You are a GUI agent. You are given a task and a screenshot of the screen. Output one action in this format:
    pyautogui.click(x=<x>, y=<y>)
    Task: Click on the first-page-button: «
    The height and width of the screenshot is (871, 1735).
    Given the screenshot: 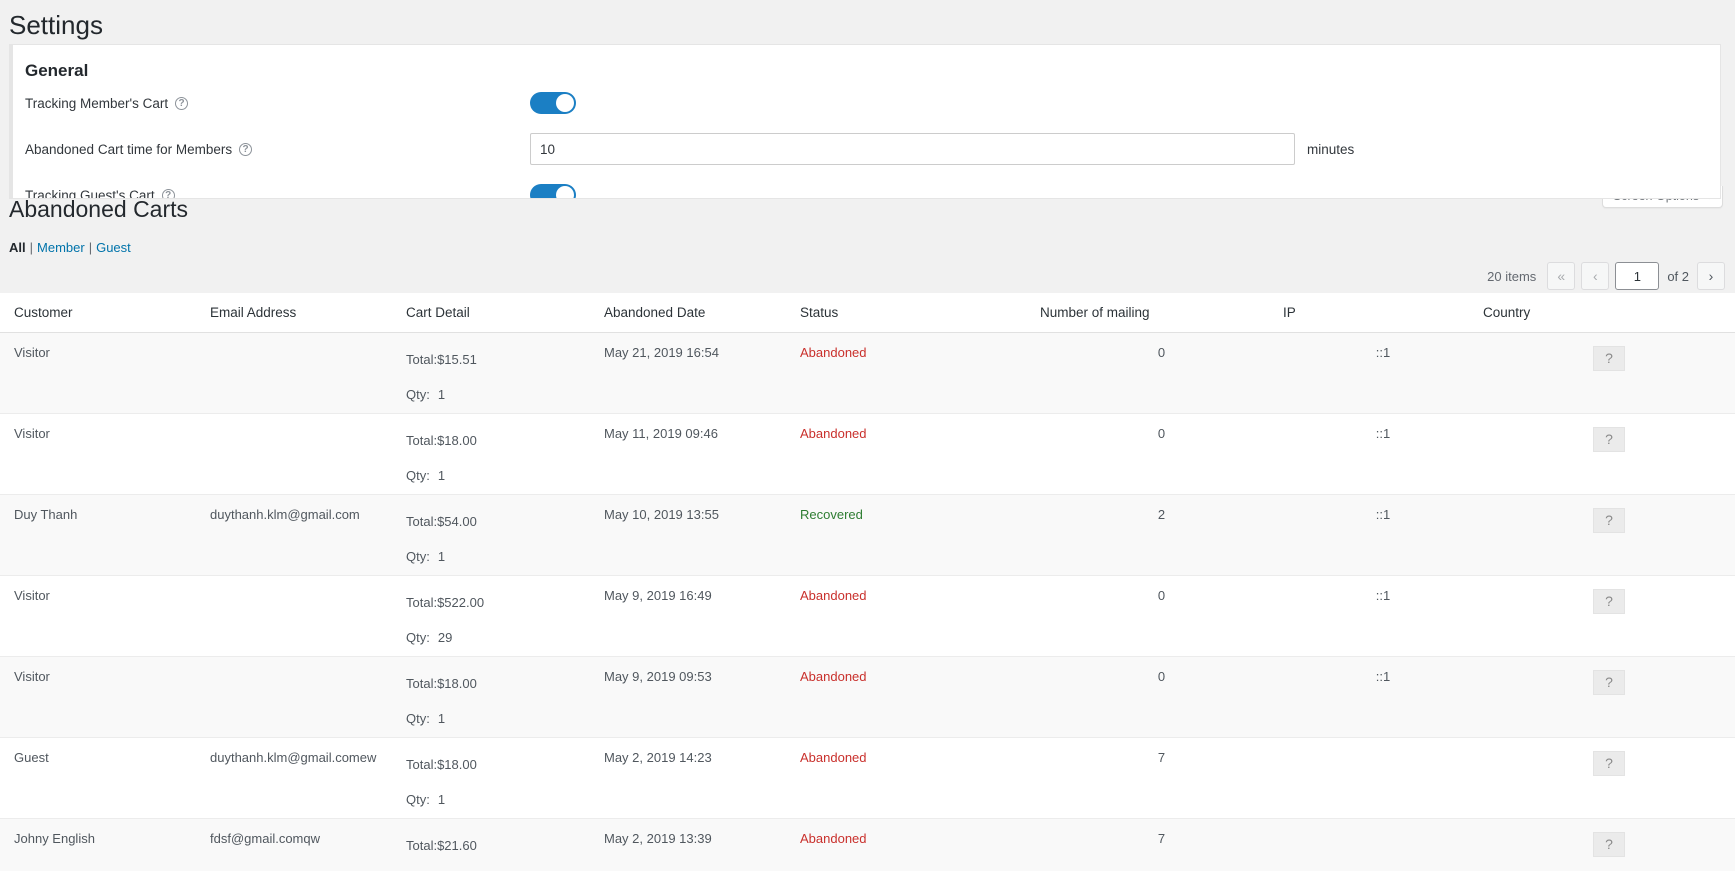 What is the action you would take?
    pyautogui.click(x=1561, y=276)
    